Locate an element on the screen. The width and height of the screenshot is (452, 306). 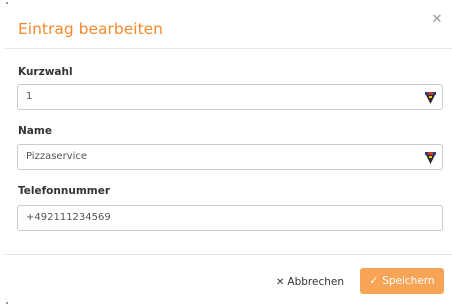
cancel-button: ✕ Abbrechen is located at coordinates (312, 282).